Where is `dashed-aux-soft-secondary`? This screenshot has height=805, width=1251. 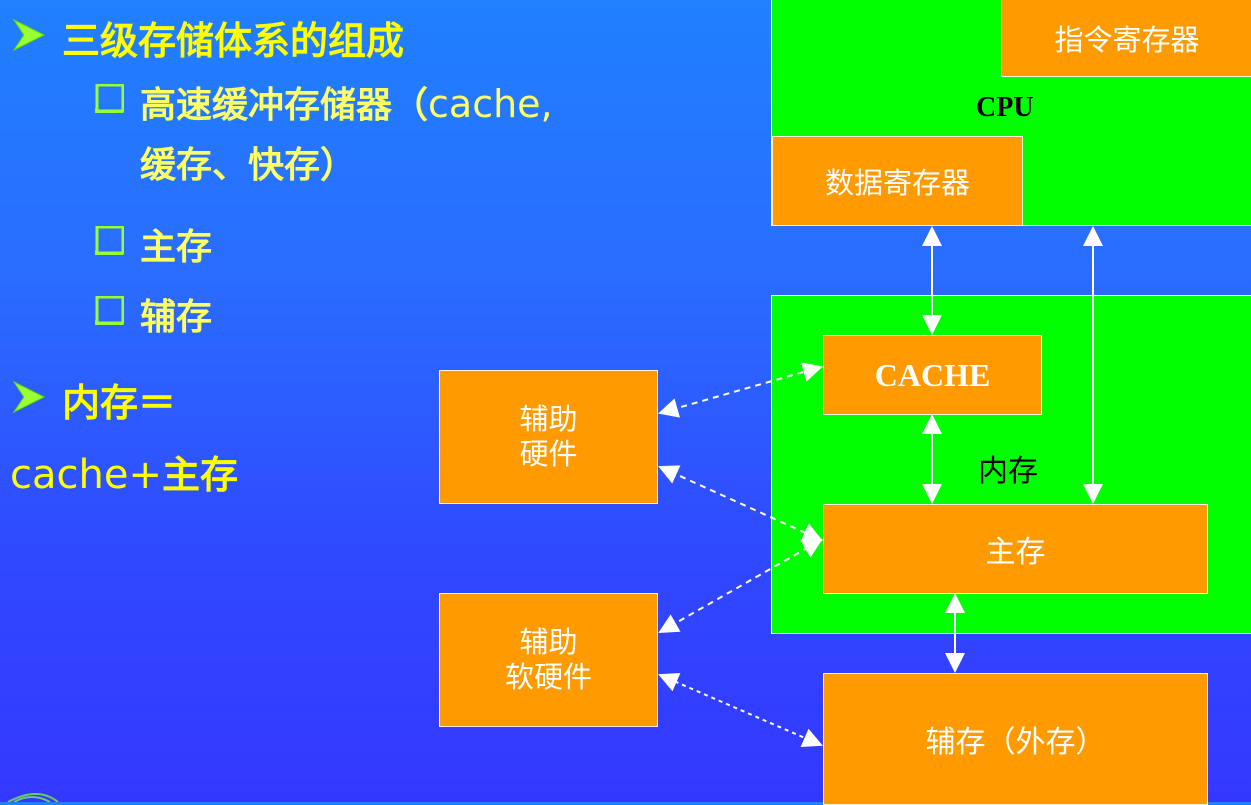 dashed-aux-soft-secondary is located at coordinates (740, 710).